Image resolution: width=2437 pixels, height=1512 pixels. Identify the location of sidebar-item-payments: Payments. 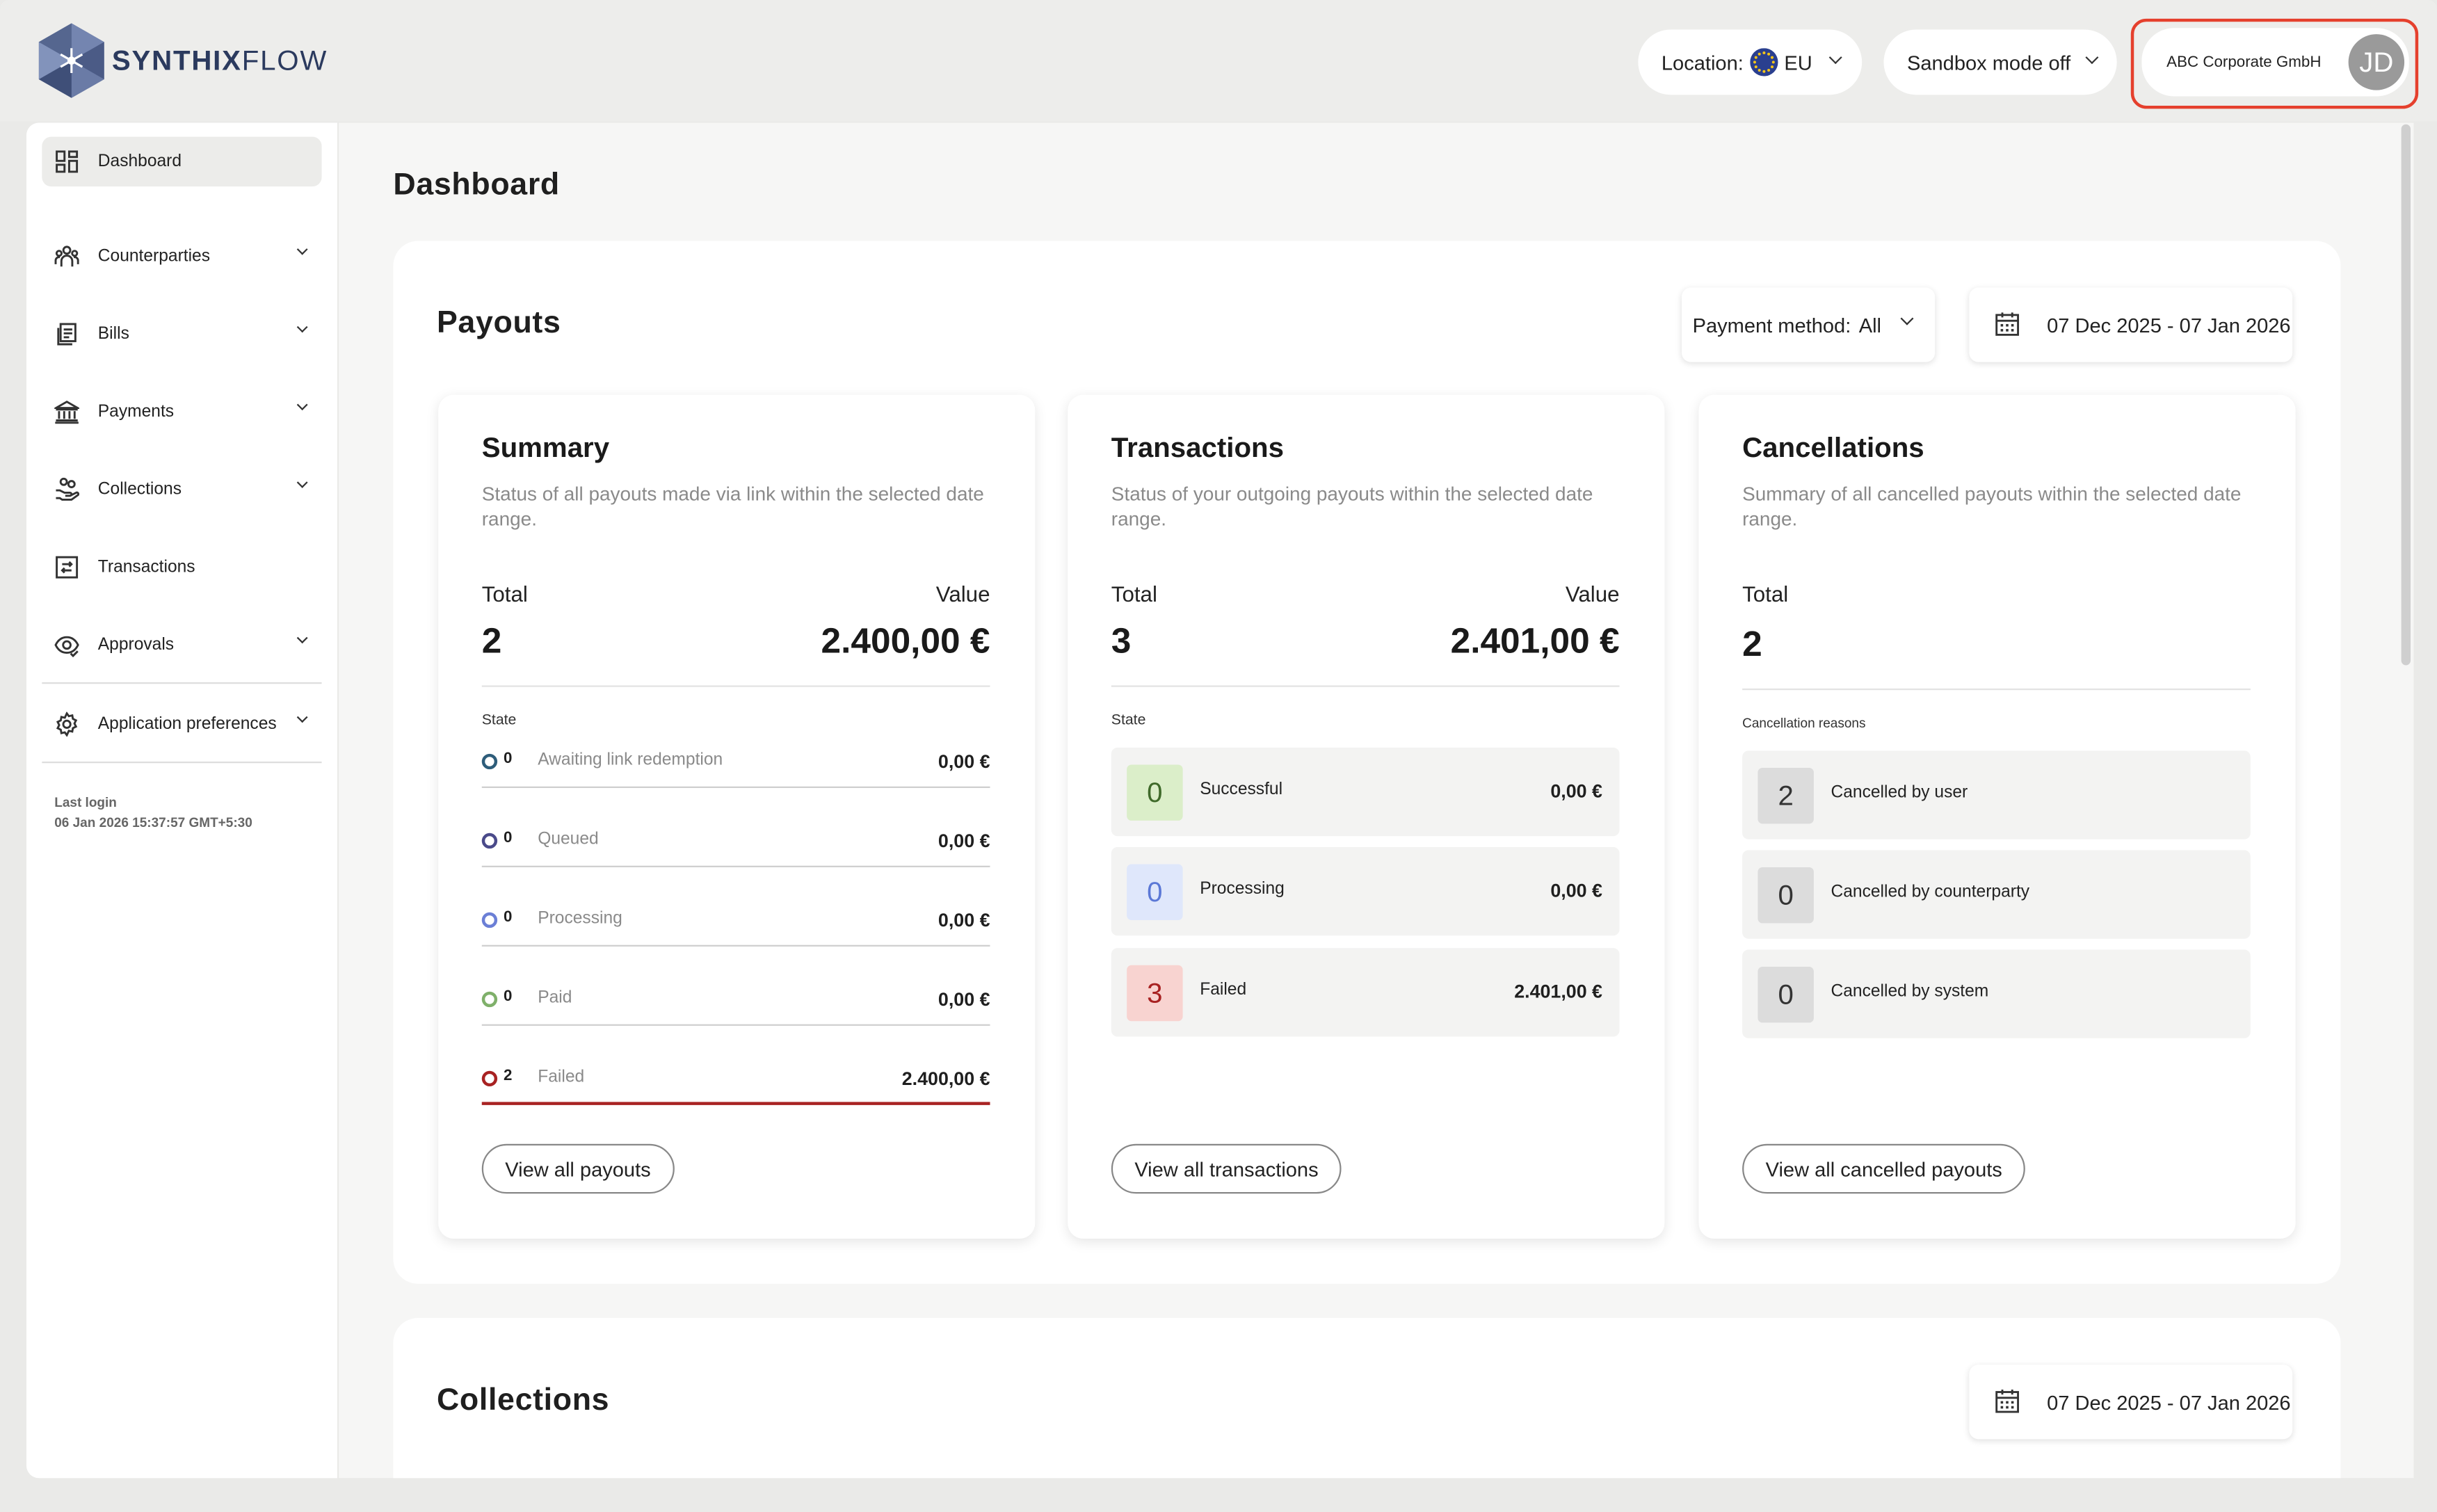
(181, 412).